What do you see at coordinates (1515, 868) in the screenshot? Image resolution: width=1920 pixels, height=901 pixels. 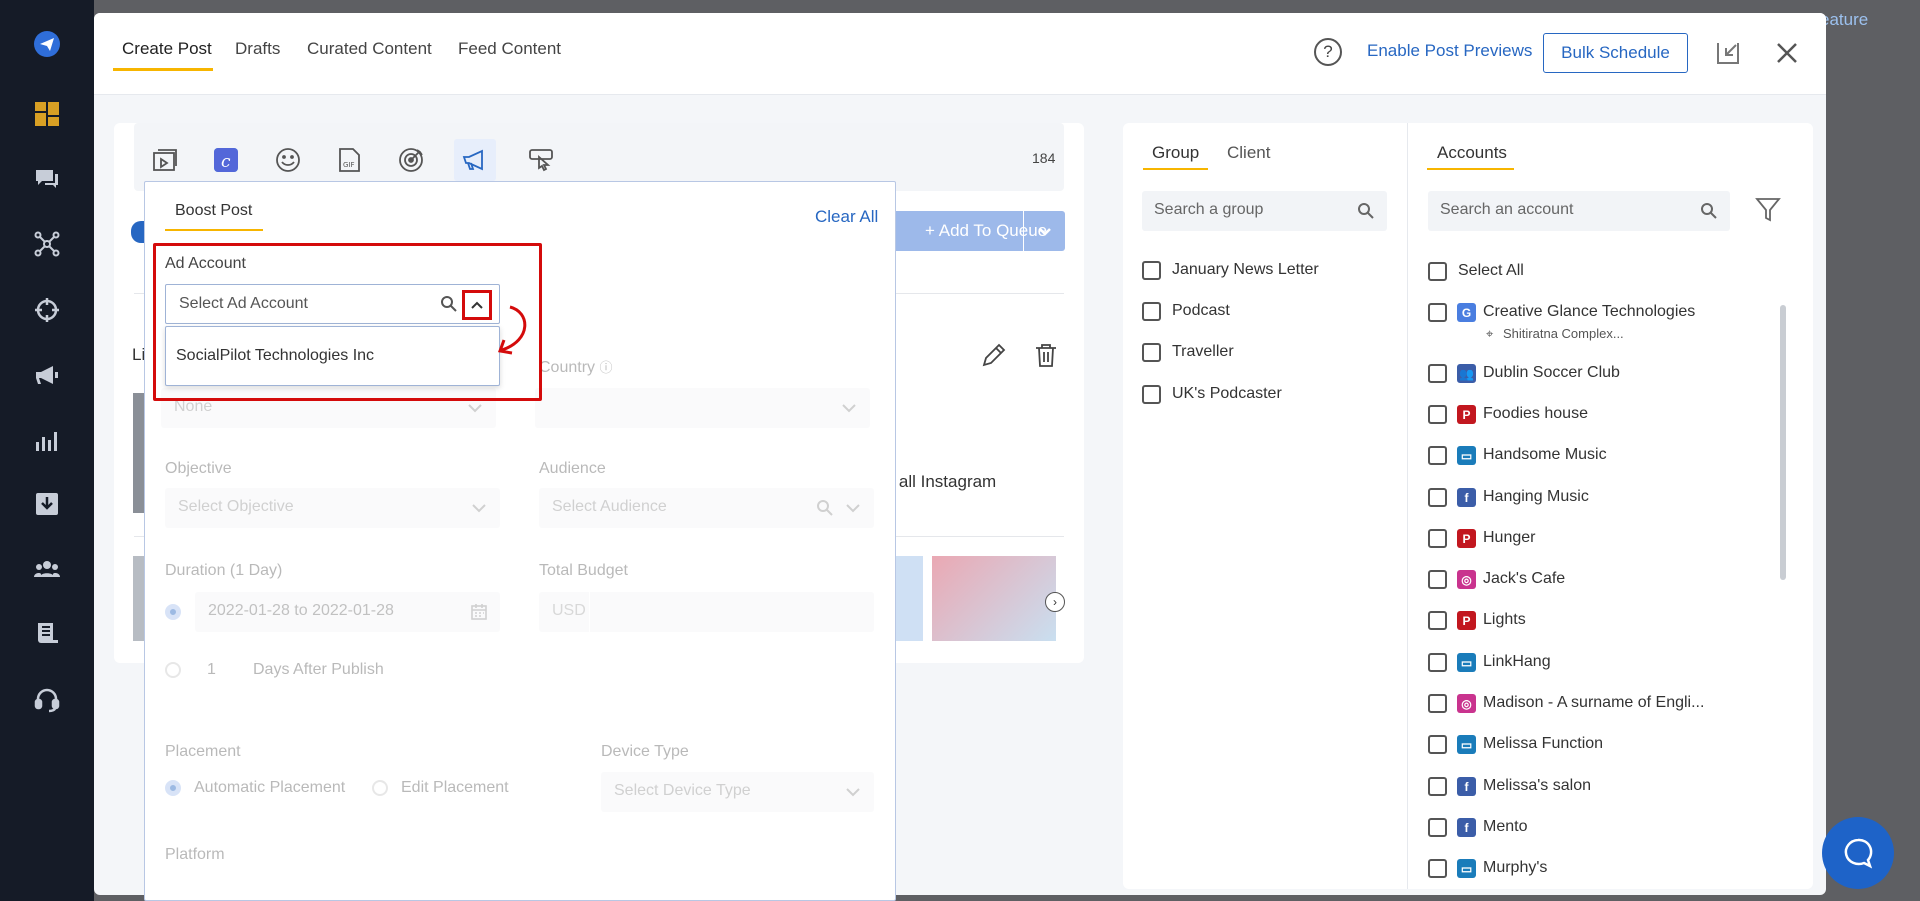 I see `account-item: Murphy's` at bounding box center [1515, 868].